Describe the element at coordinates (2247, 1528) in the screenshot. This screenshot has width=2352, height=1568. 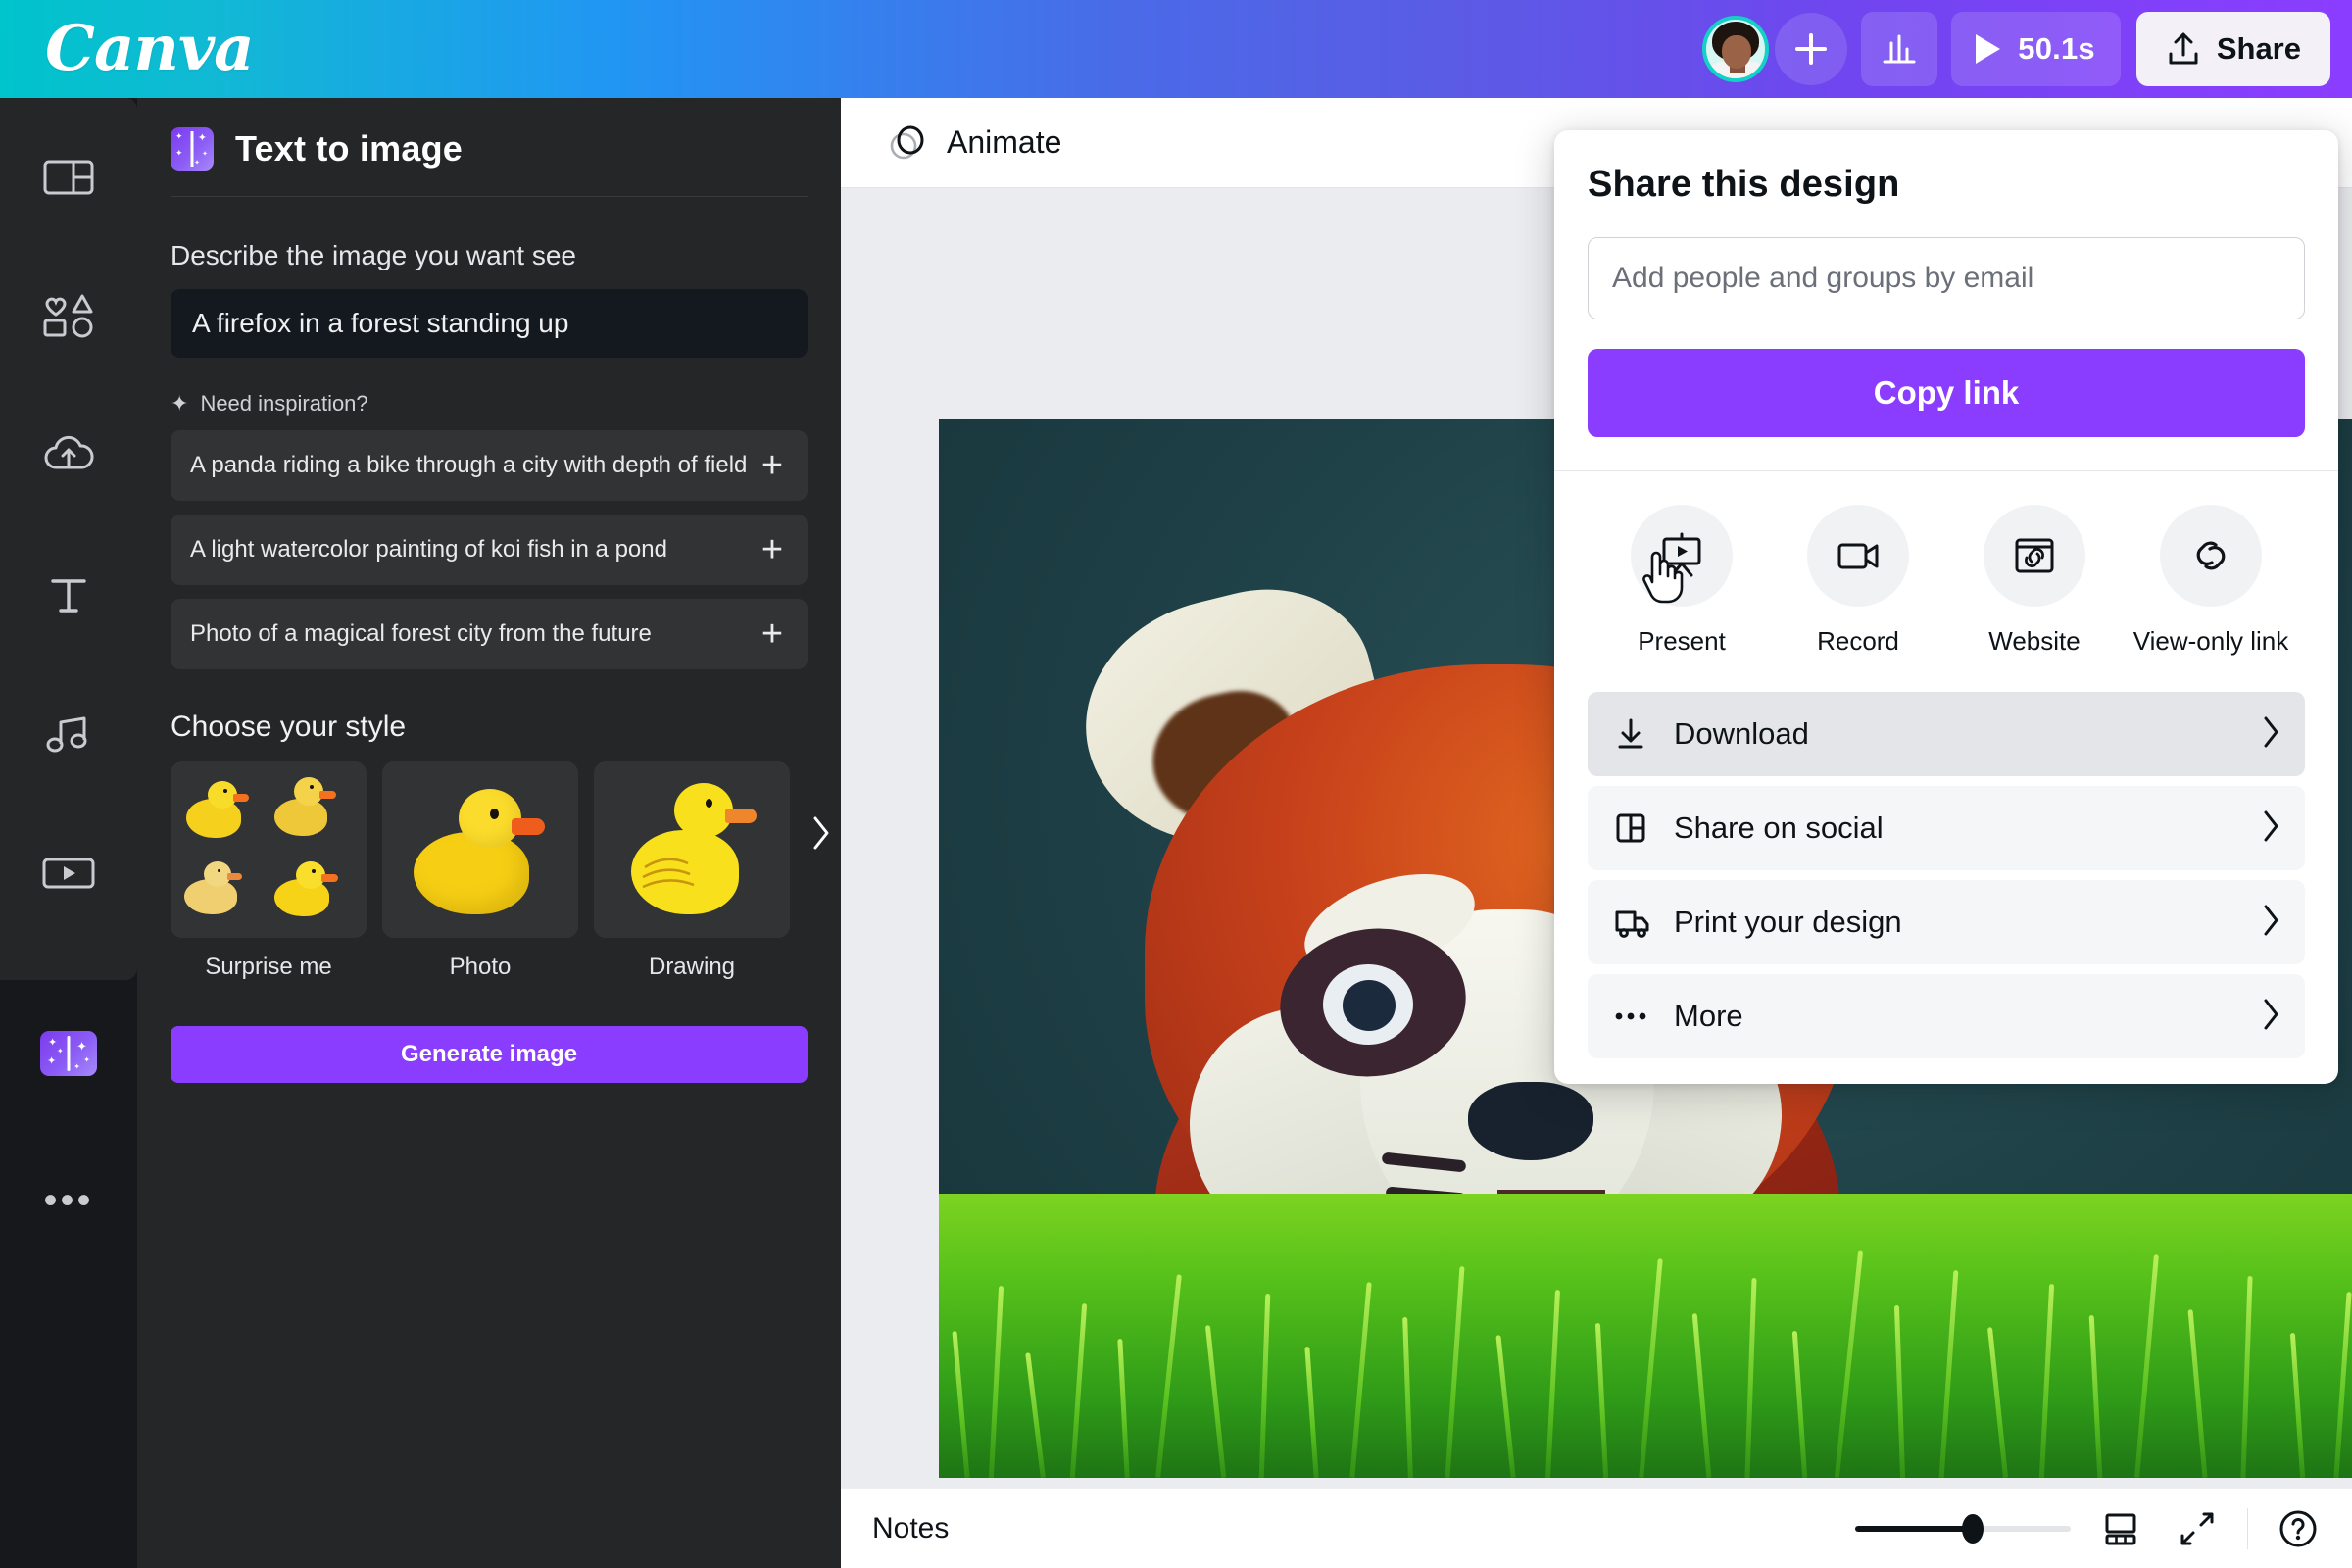
I see `bottom-bar-divider` at that location.